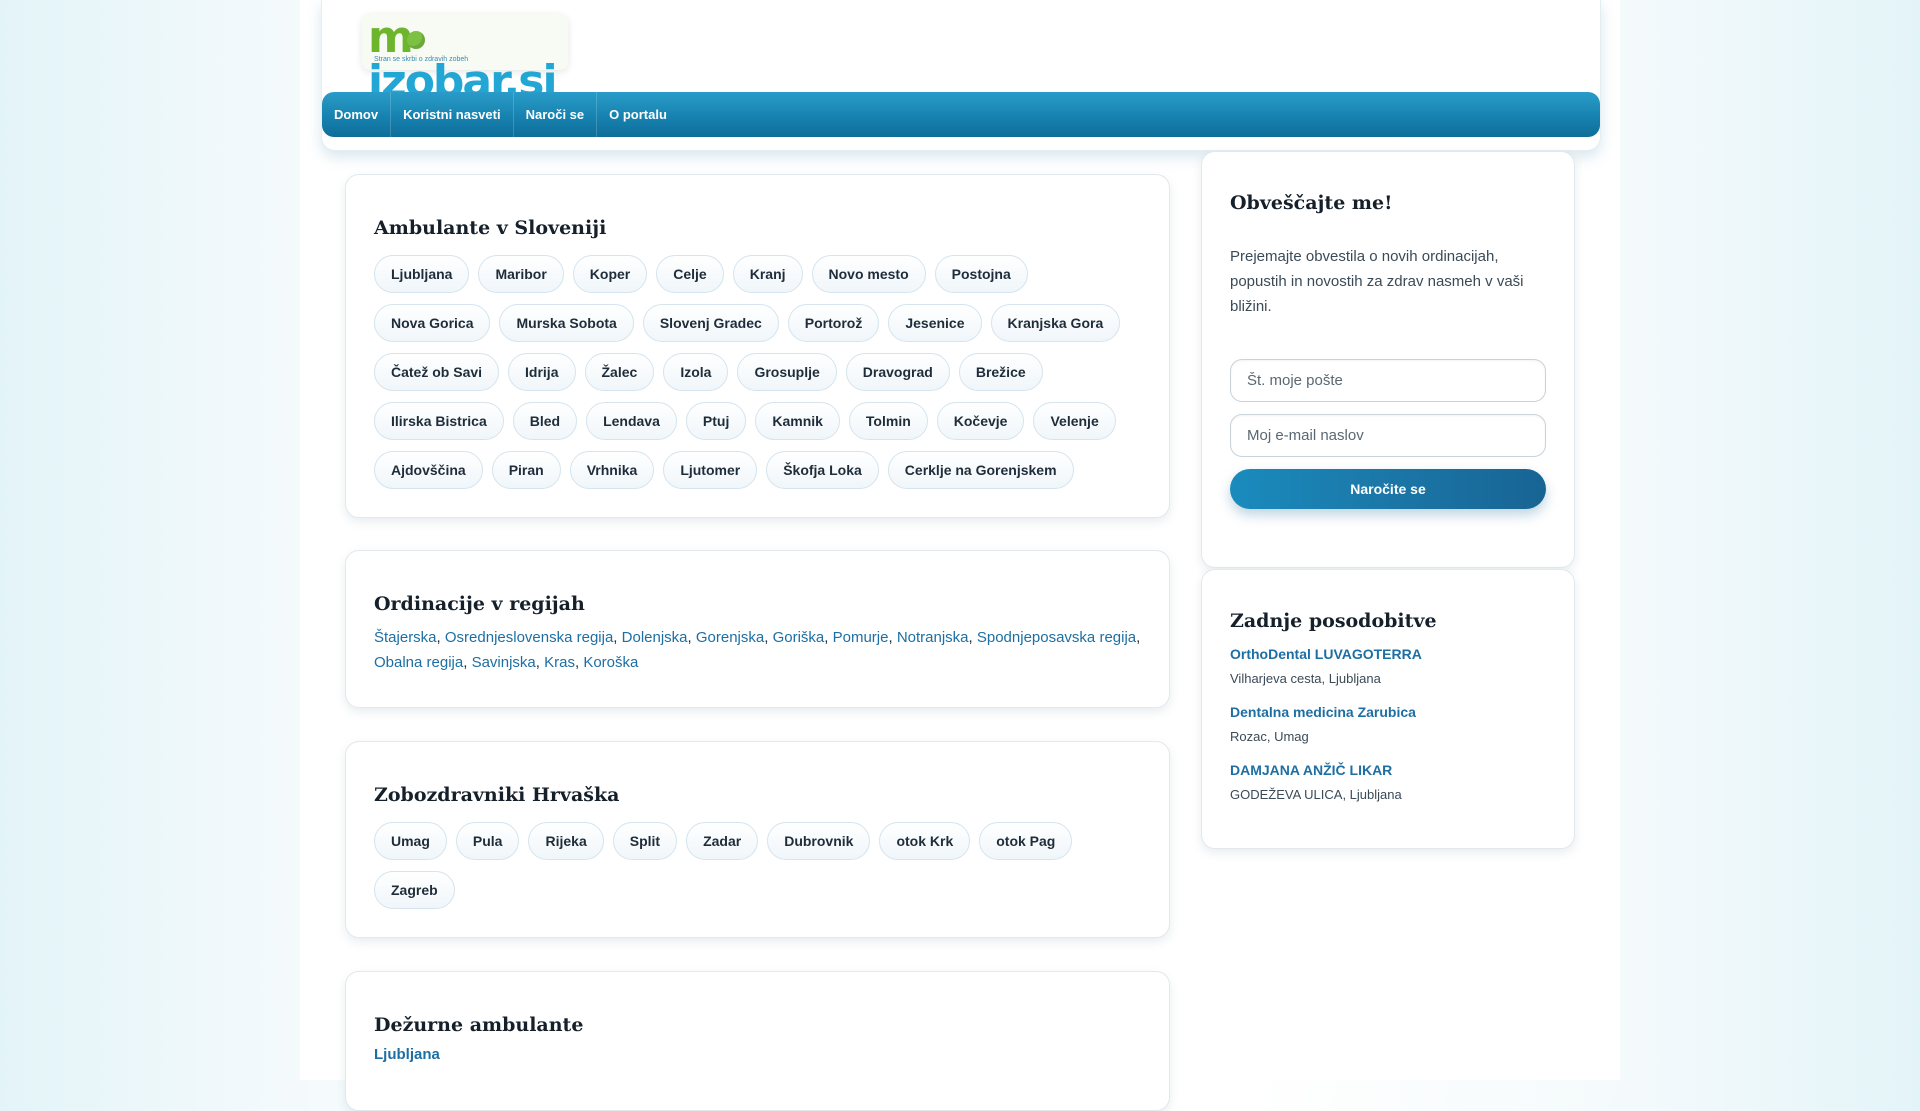  What do you see at coordinates (716, 421) in the screenshot?
I see `city-pill-ptuj: Ptuj` at bounding box center [716, 421].